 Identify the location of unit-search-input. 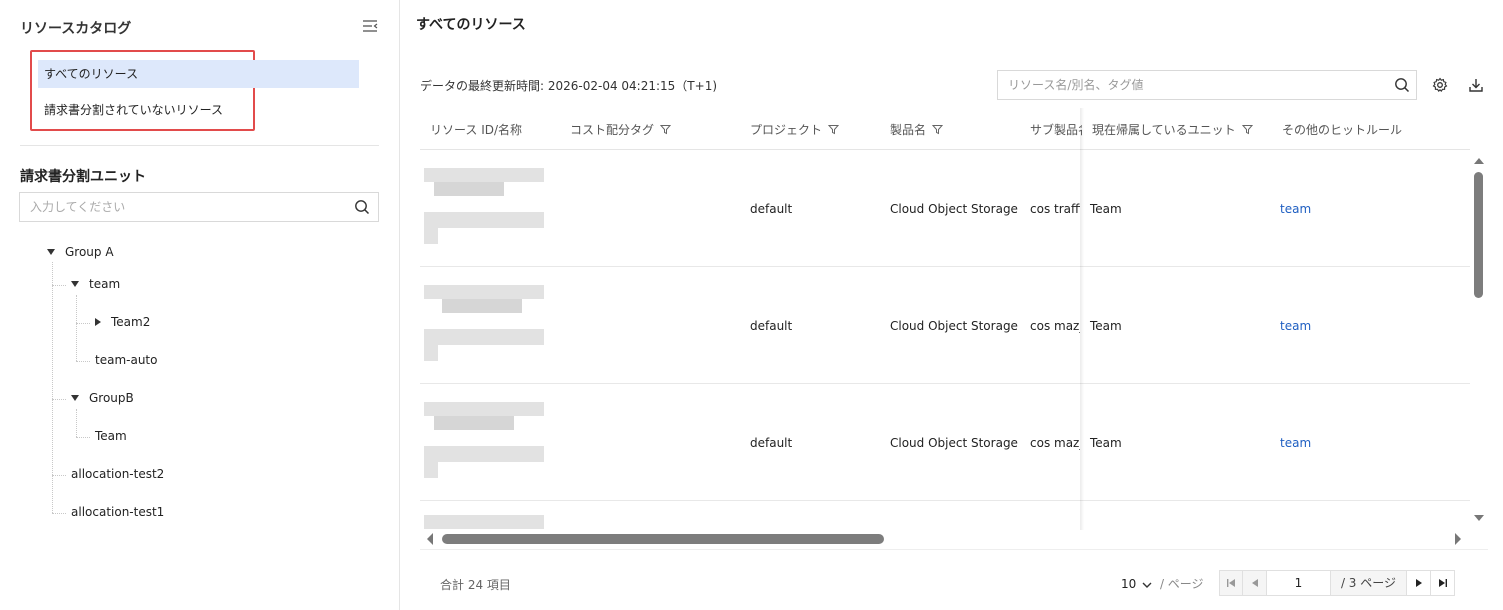
(180, 207).